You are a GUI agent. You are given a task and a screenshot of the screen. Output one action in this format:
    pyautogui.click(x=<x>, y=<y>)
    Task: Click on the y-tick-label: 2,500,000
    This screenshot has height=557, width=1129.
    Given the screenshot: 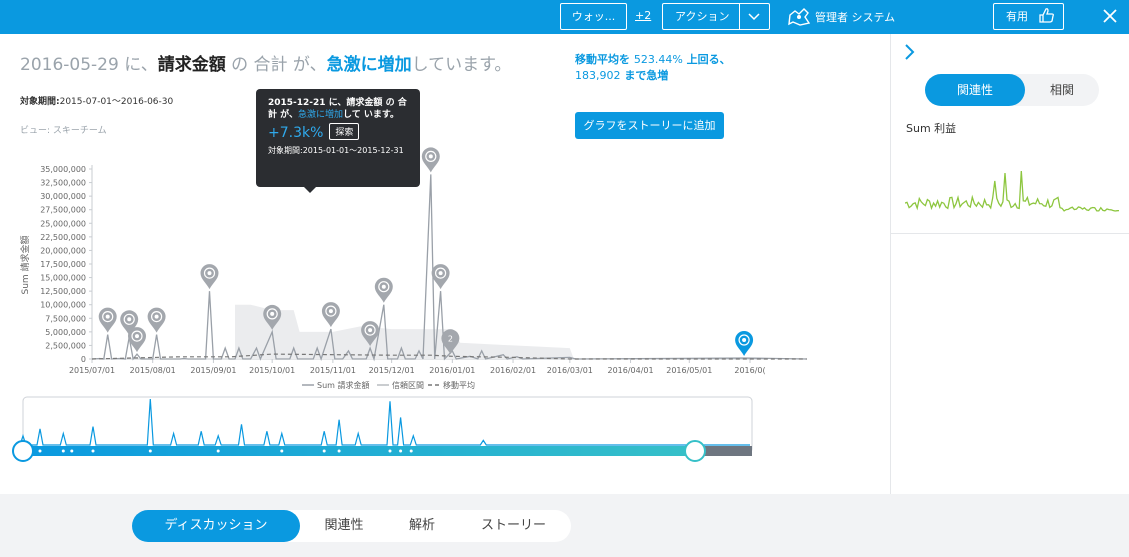 What is the action you would take?
    pyautogui.click(x=65, y=345)
    